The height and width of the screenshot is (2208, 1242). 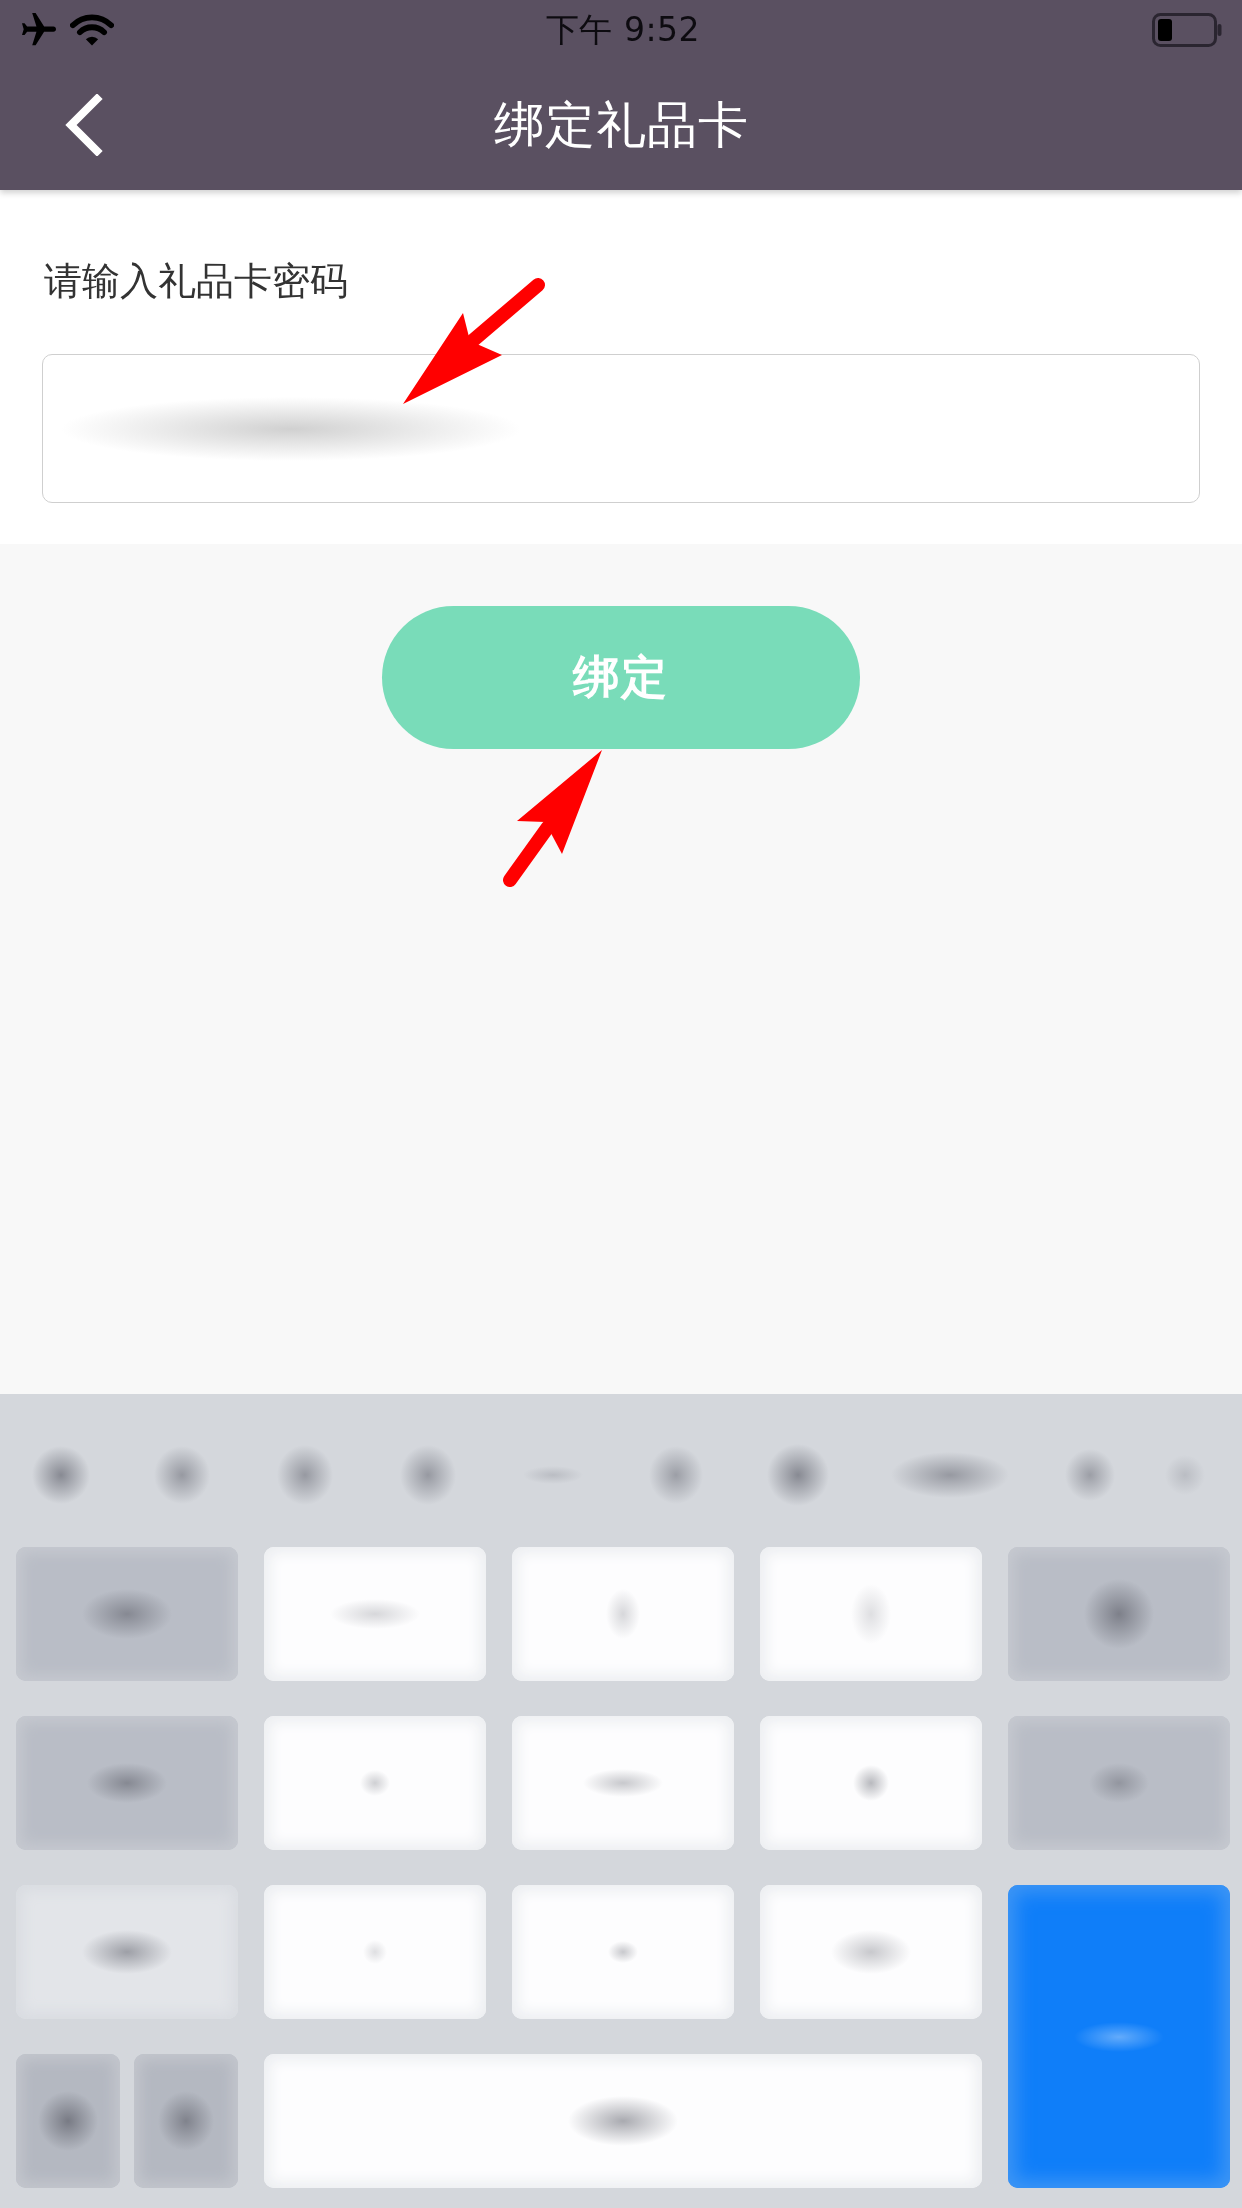 What do you see at coordinates (1187, 30) in the screenshot?
I see `battery-icon` at bounding box center [1187, 30].